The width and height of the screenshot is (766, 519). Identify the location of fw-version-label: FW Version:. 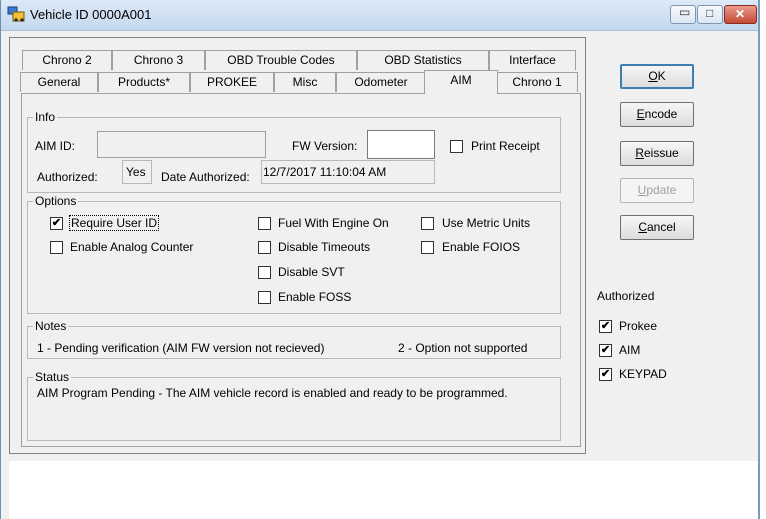
(325, 146).